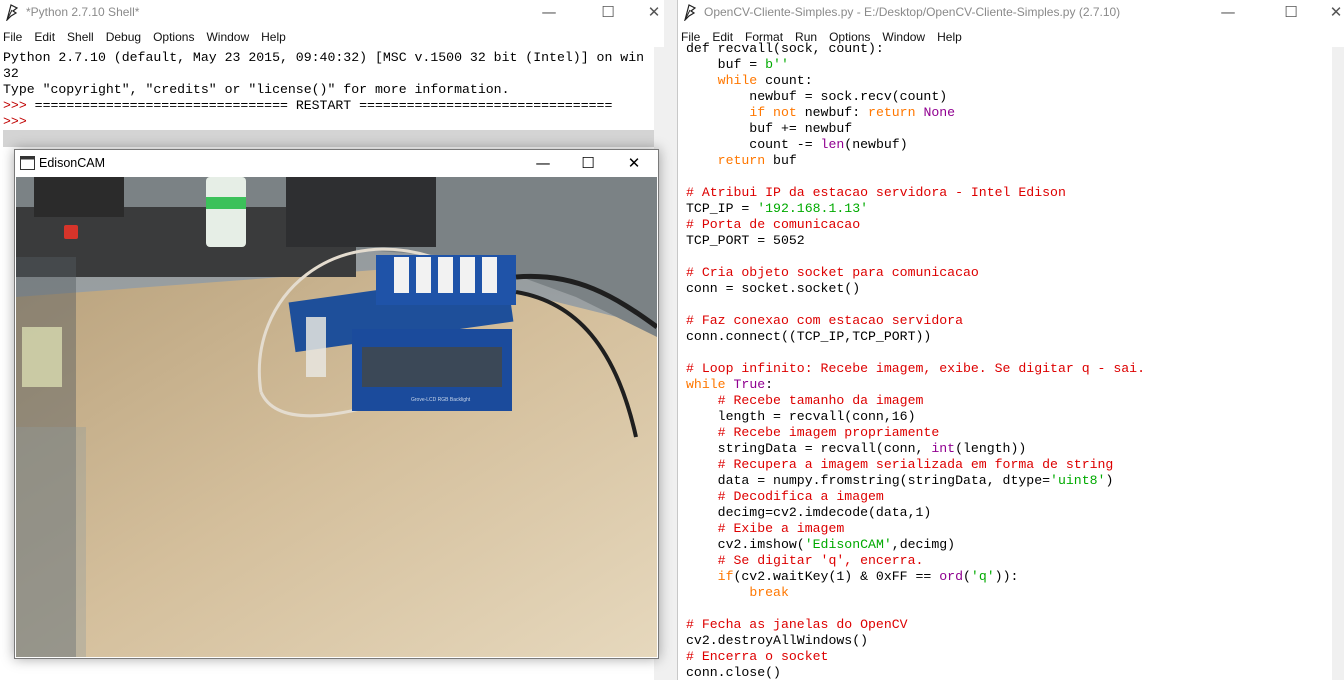 The width and height of the screenshot is (1344, 680). What do you see at coordinates (915, 337) in the screenshot?
I see `code-line: conn.connect((TCP_IP,TCP_PORT))` at bounding box center [915, 337].